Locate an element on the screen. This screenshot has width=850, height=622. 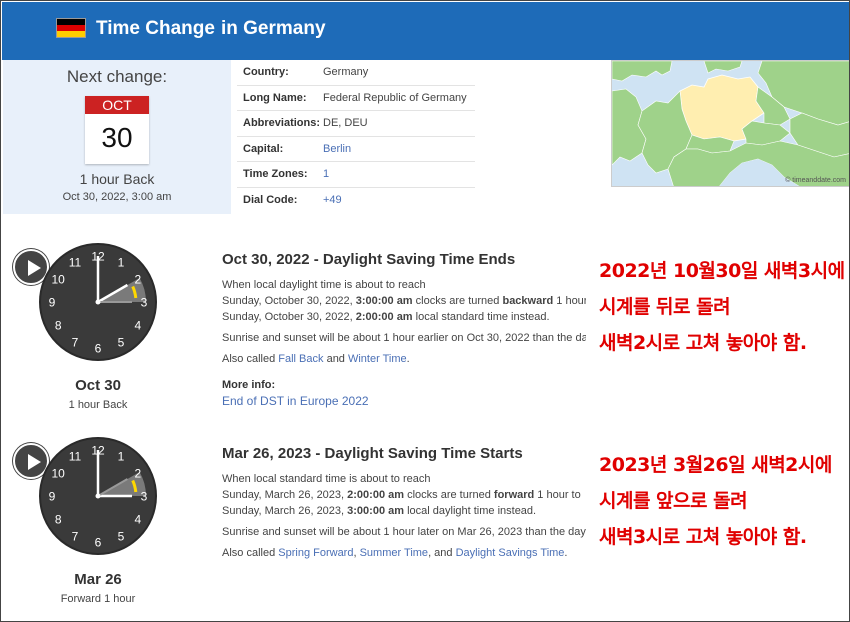
clock-date: Oct 30 is located at coordinates (98, 385).